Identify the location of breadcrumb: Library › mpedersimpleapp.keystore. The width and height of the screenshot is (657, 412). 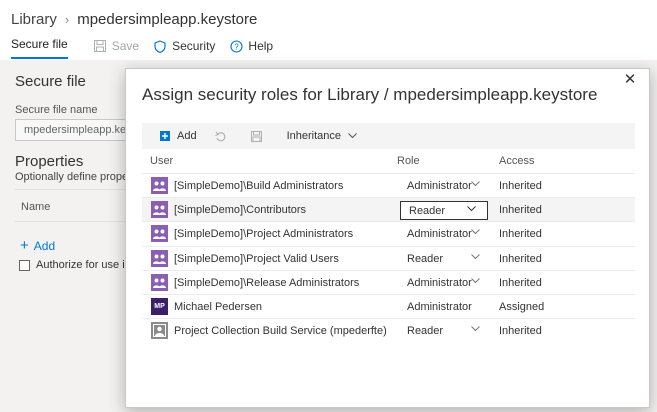
(134, 19).